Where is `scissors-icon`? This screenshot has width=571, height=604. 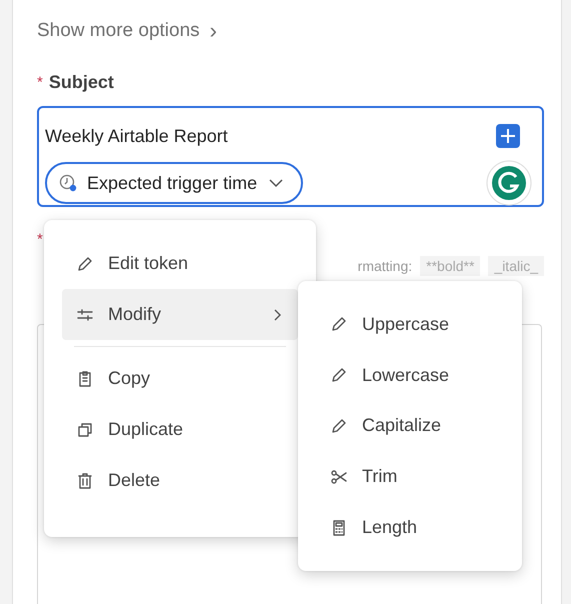 scissors-icon is located at coordinates (339, 477).